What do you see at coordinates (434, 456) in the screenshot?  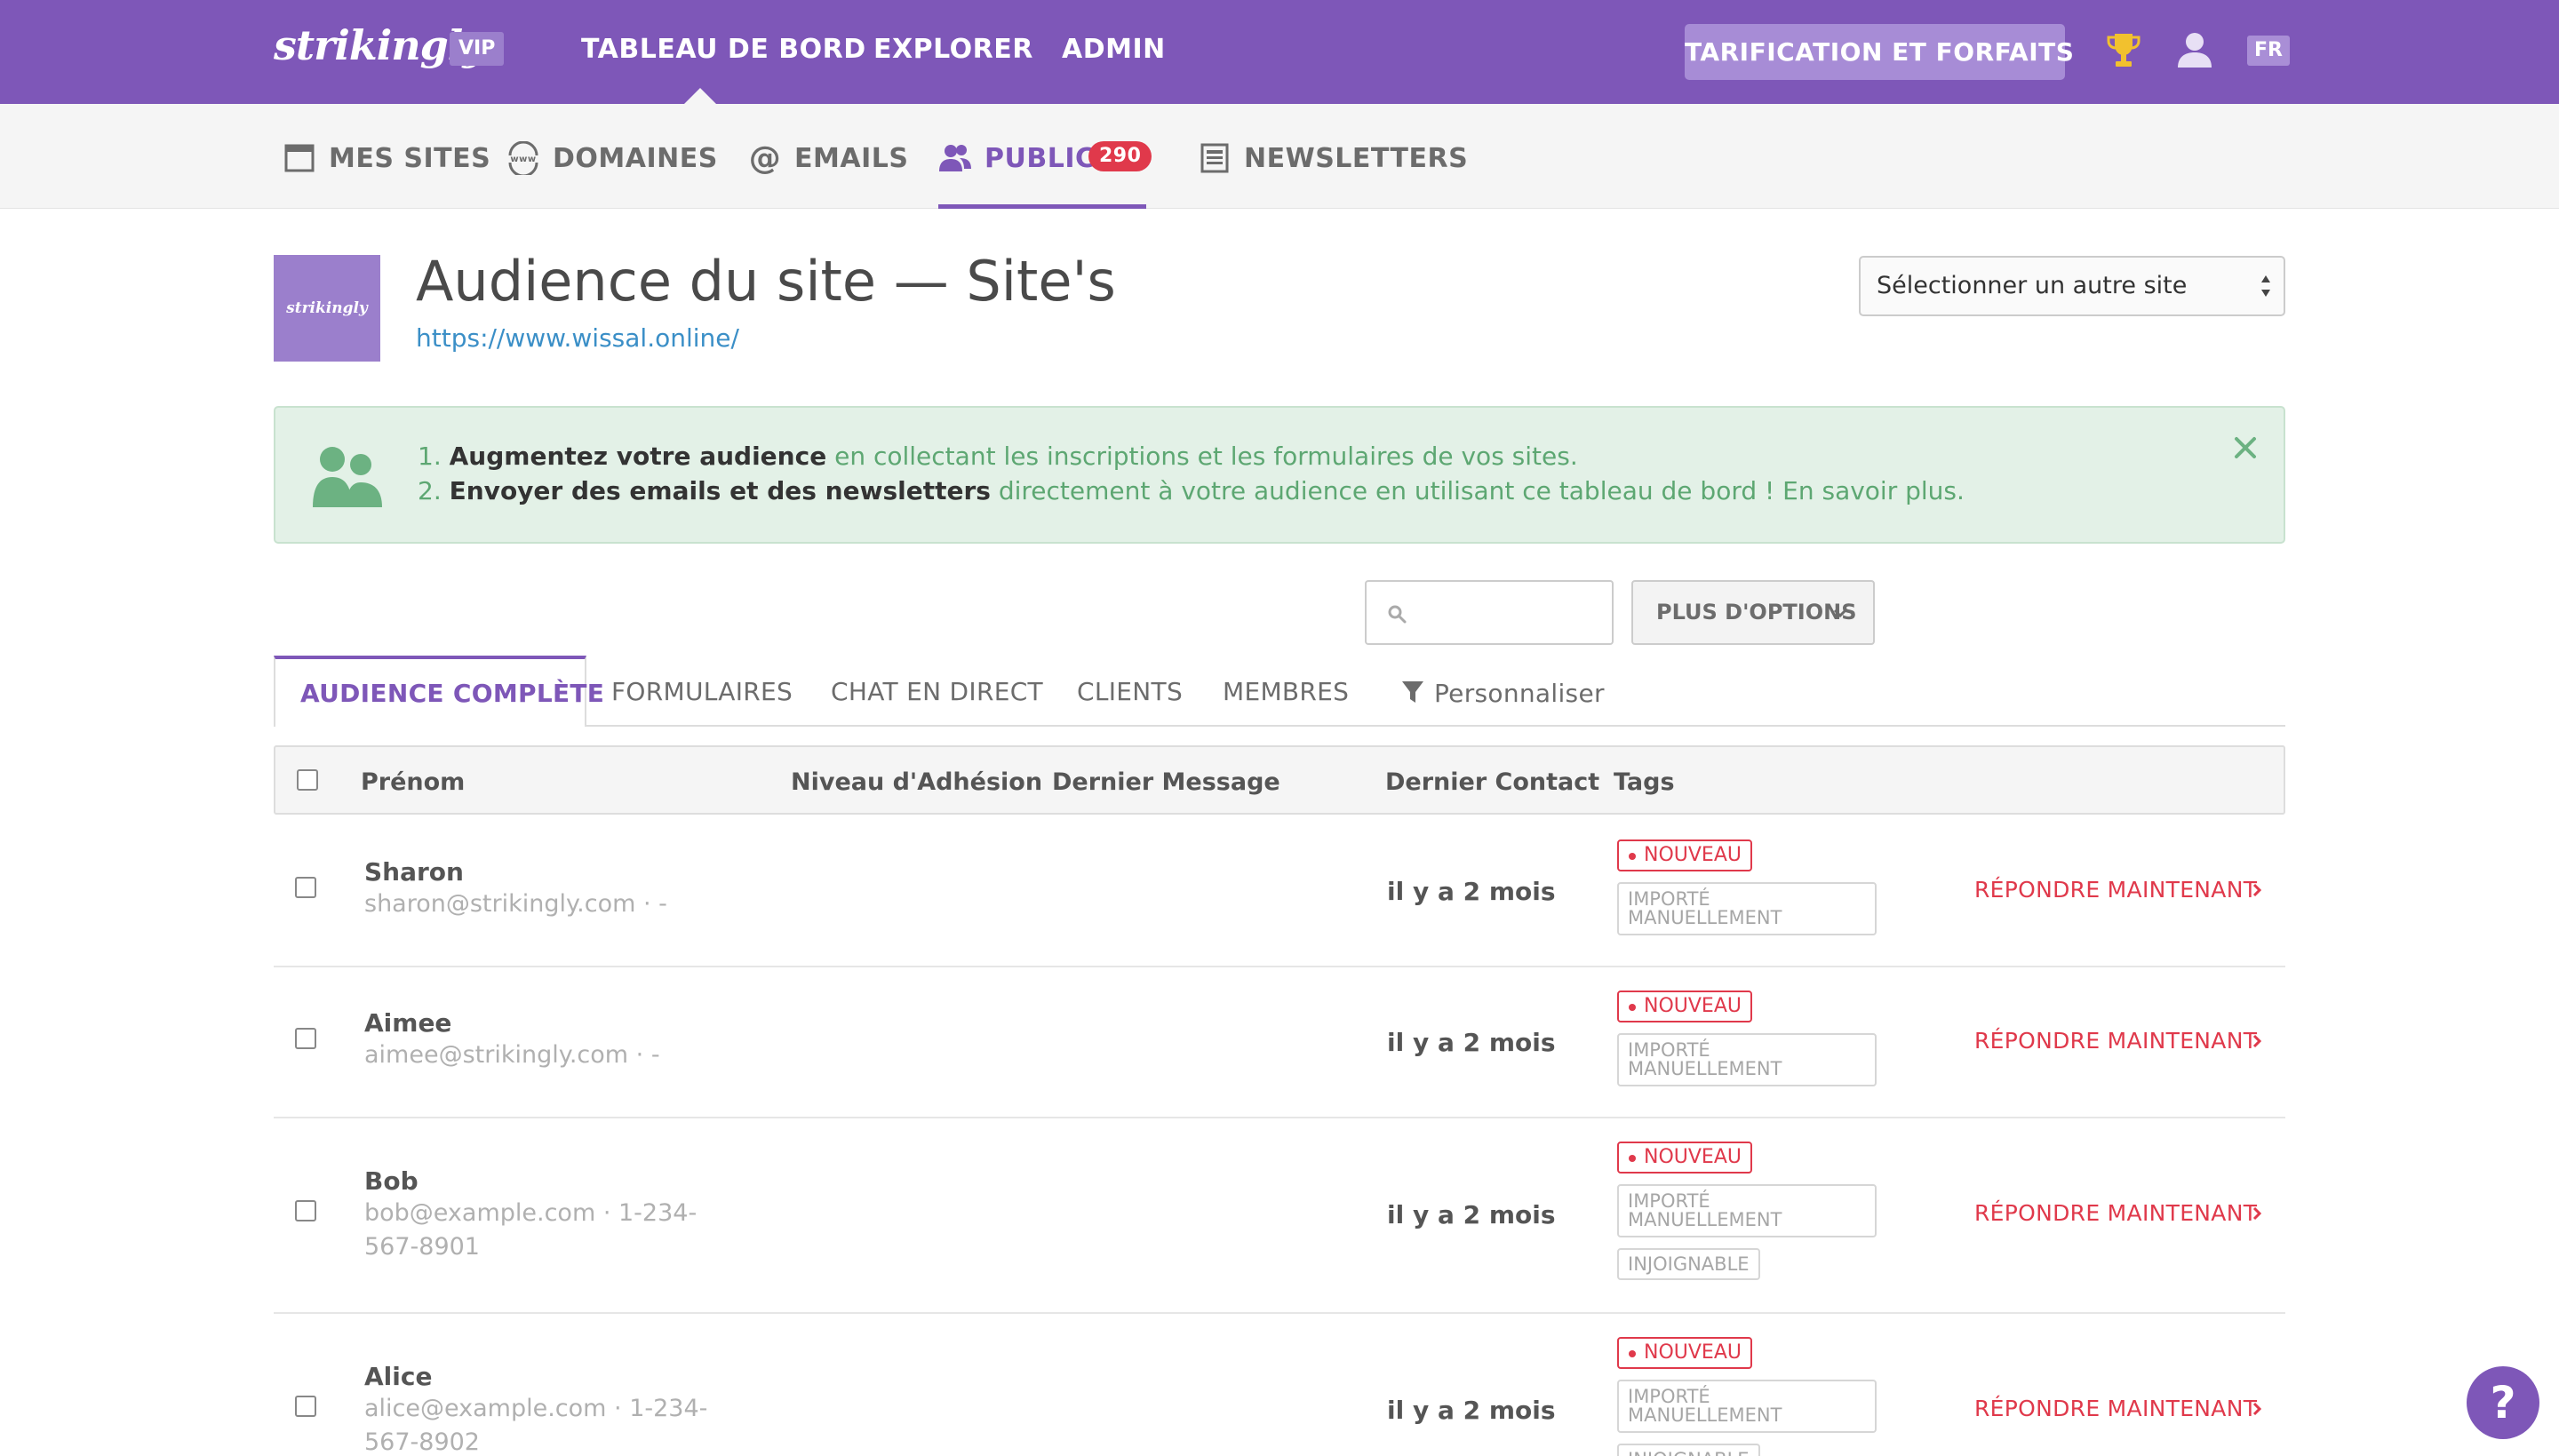 I see `alert-line-number: 1.` at bounding box center [434, 456].